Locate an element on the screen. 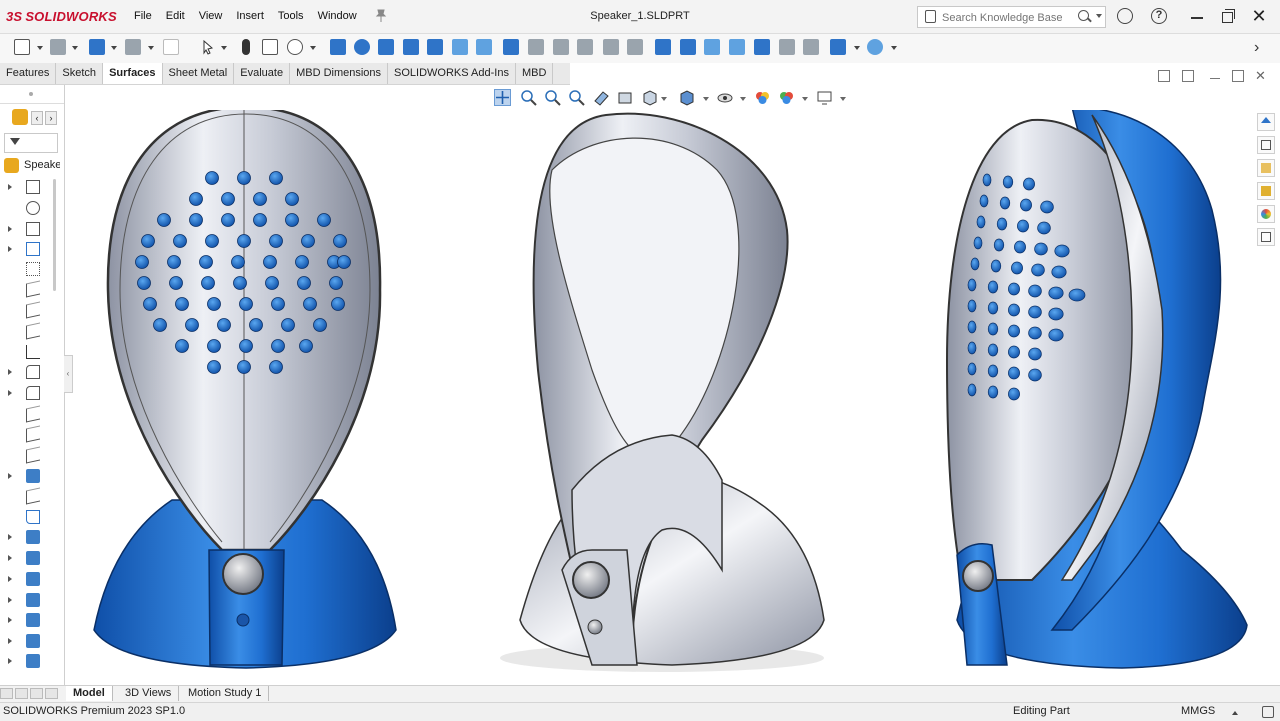 Image resolution: width=1280 pixels, height=721 pixels. panel-splitter is located at coordinates (32, 94).